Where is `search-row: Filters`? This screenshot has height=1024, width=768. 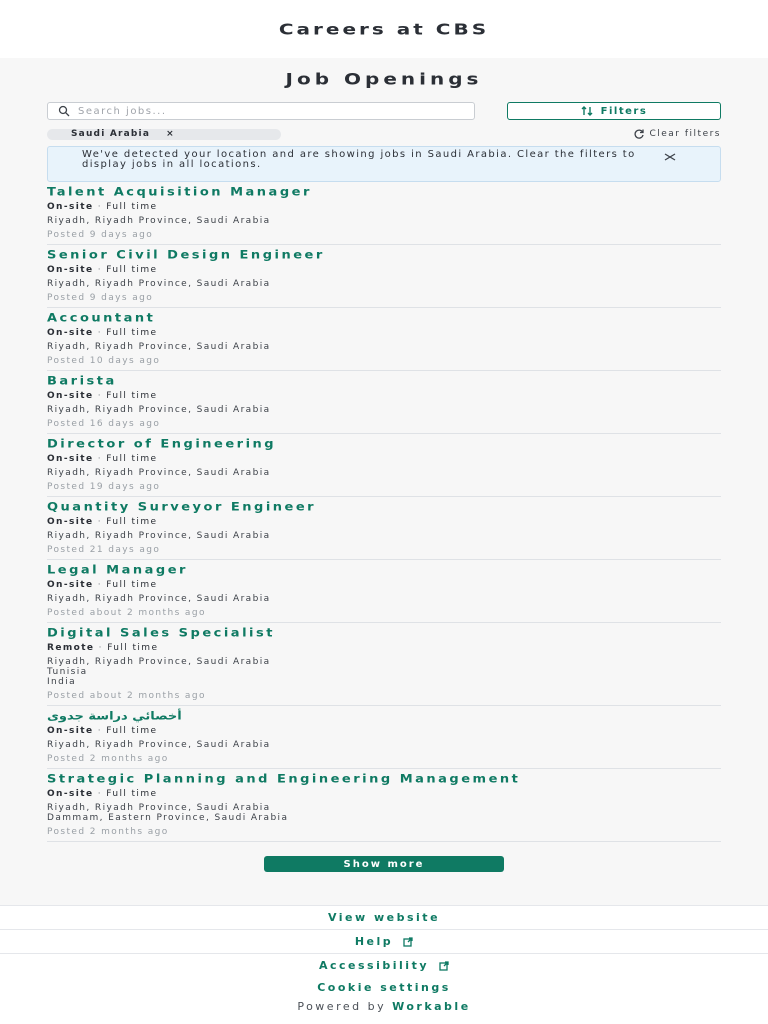
search-row: Filters is located at coordinates (384, 111).